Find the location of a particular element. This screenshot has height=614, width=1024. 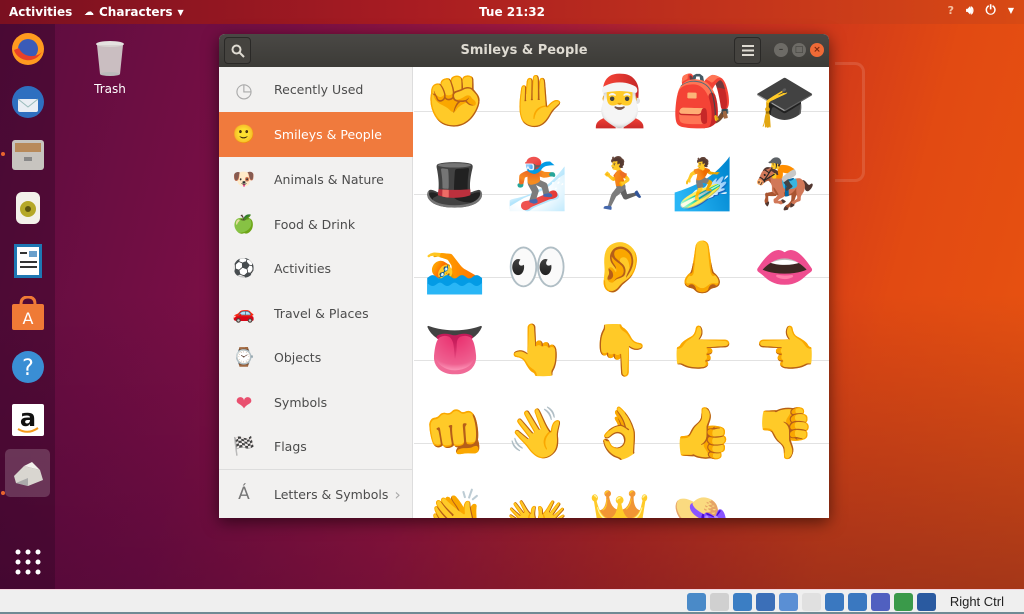

emoji-cell: 👋 is located at coordinates (538, 433).